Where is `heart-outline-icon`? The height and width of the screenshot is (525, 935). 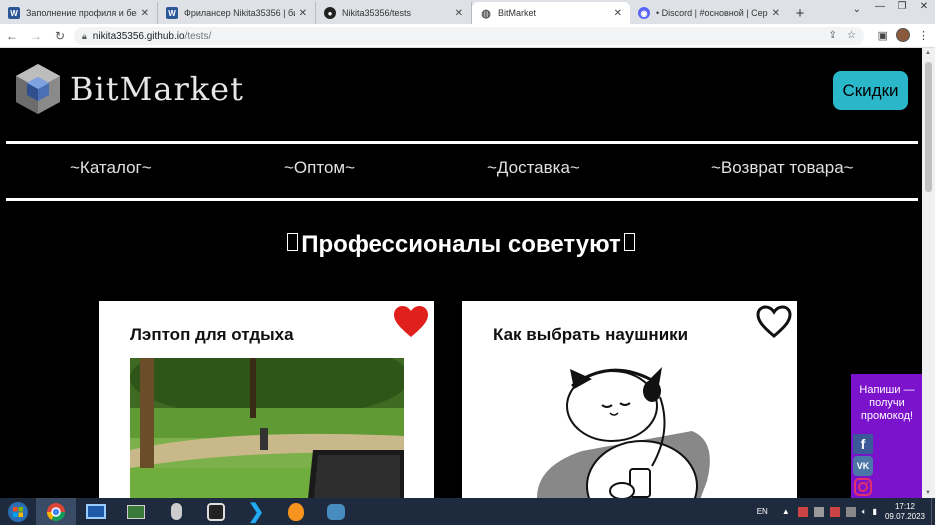 heart-outline-icon is located at coordinates (774, 322).